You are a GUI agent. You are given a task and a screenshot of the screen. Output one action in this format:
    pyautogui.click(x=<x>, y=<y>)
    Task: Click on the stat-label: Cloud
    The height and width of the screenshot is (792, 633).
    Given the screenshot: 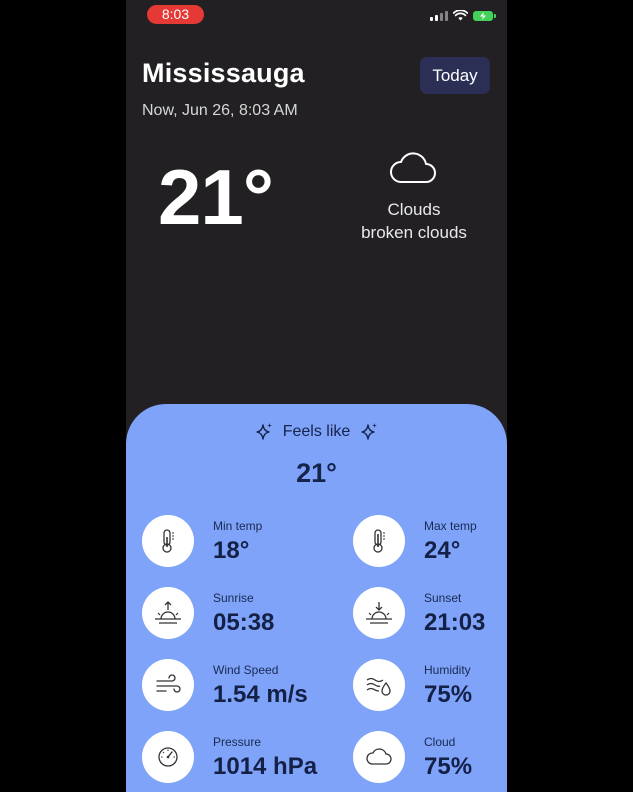 What is the action you would take?
    pyautogui.click(x=440, y=742)
    